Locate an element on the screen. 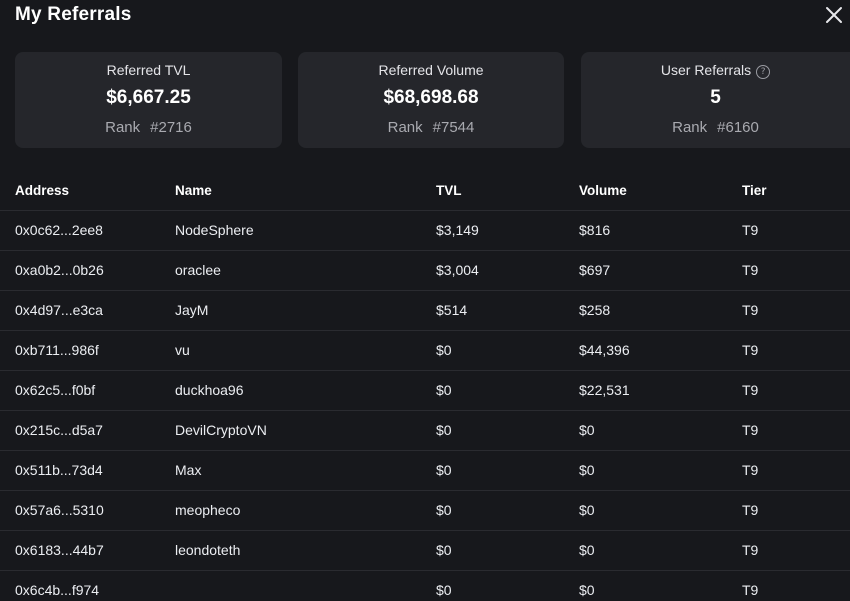  cell-address: 0xb711...986f is located at coordinates (57, 350).